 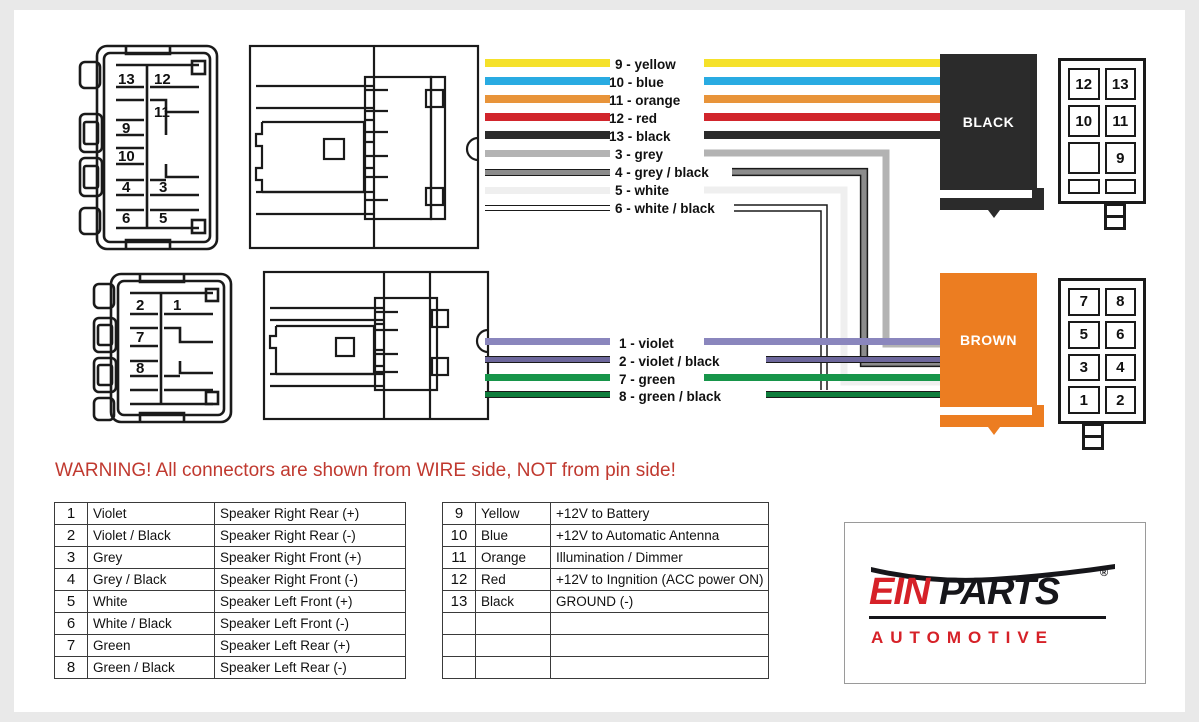 I want to click on pin-number: 4, so click(x=71, y=579).